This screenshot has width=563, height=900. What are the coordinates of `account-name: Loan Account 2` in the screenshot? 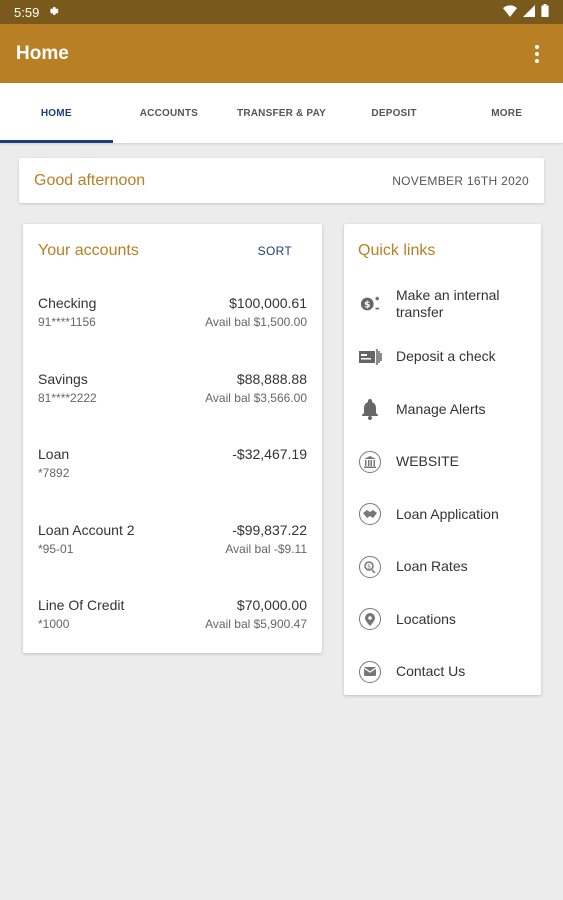 It's located at (86, 529).